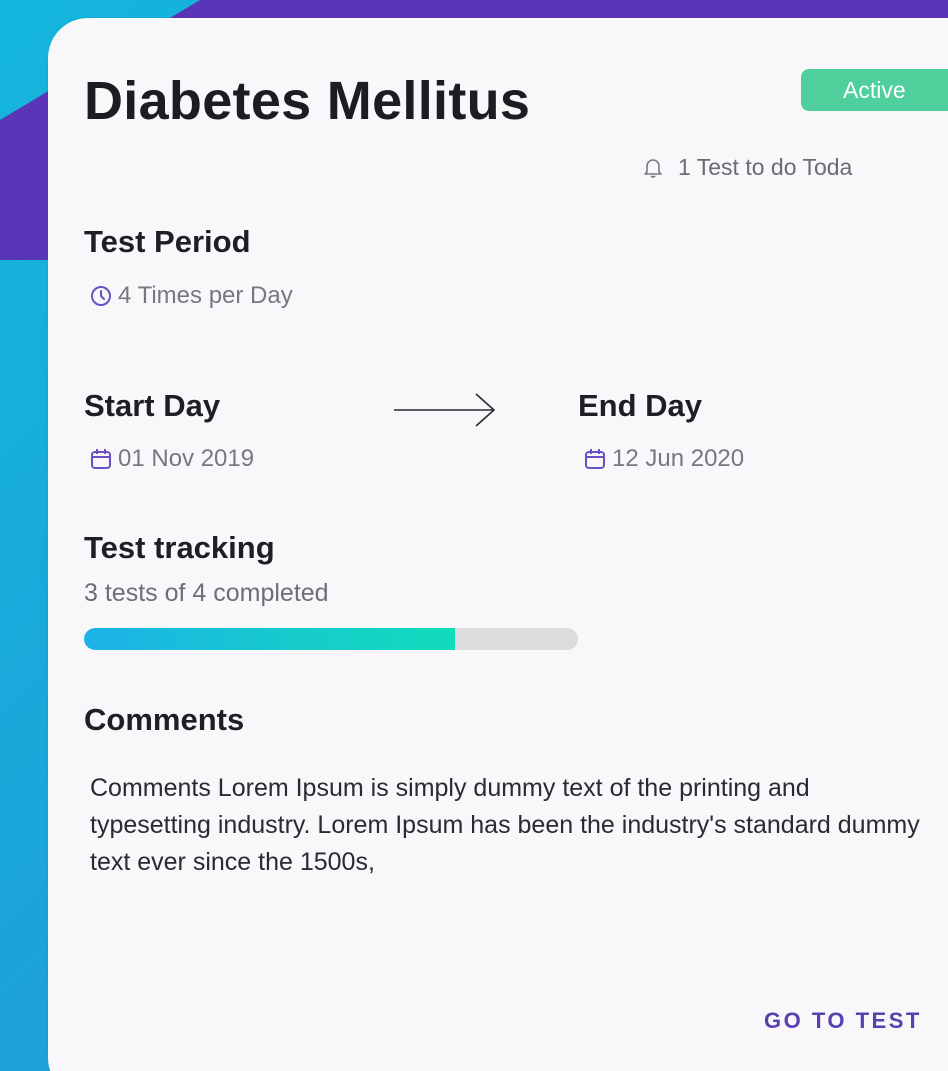  I want to click on test-tracking-heading: Test tracking, so click(179, 547).